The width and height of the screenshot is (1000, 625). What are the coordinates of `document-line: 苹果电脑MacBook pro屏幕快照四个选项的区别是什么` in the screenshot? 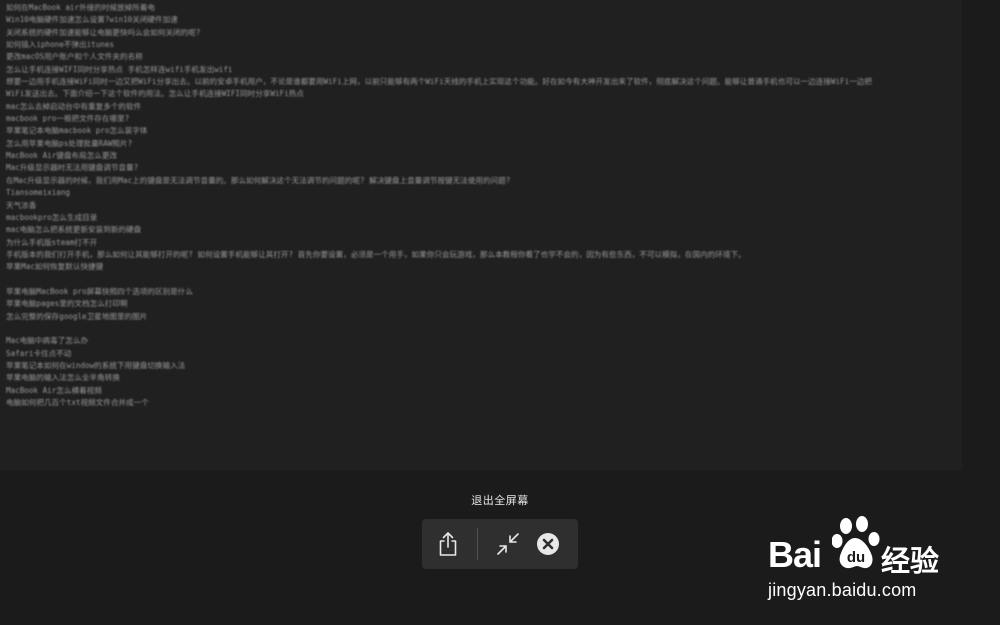 It's located at (99, 291).